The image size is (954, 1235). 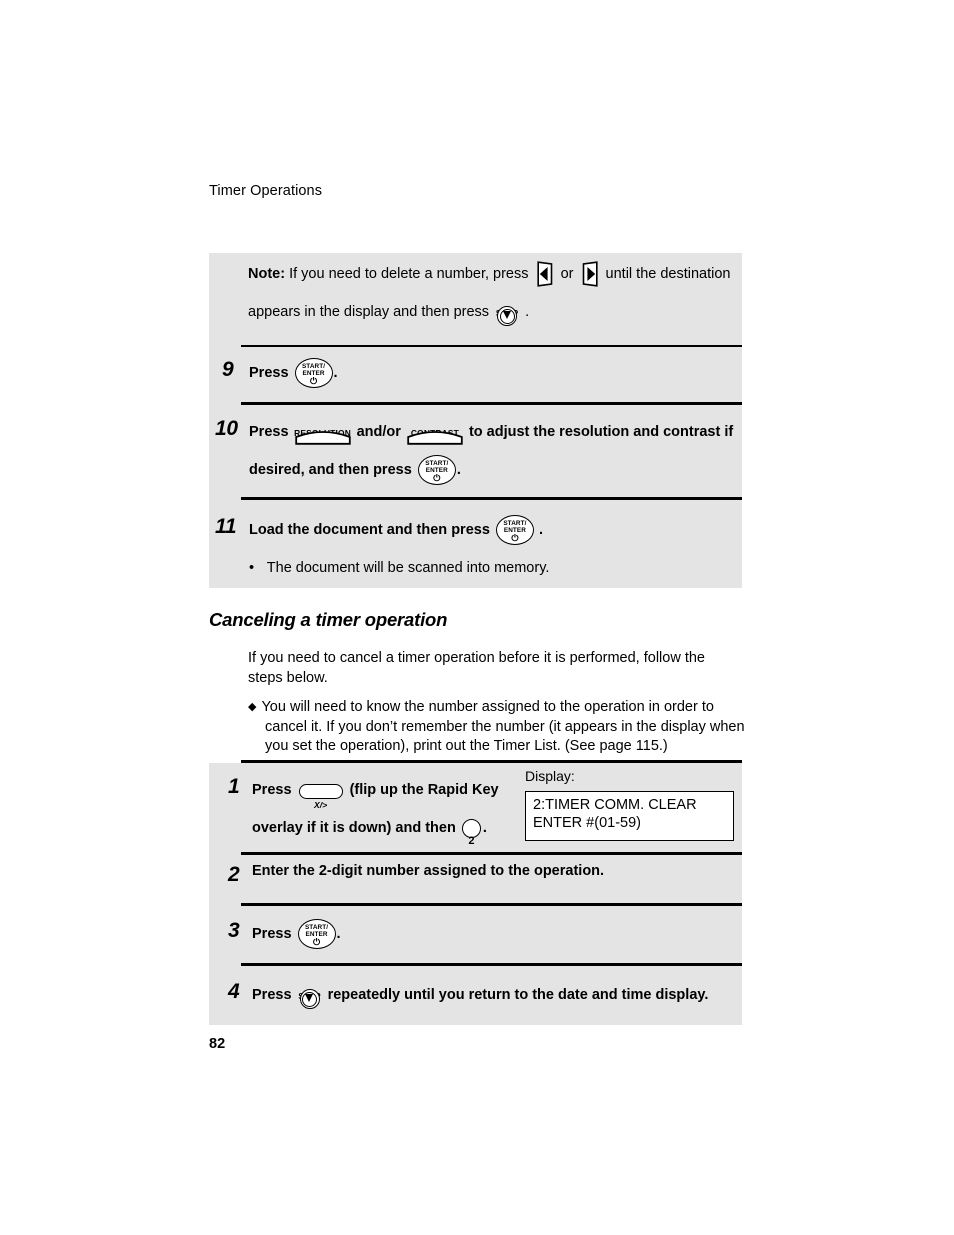 I want to click on step-number-3: 3, so click(x=234, y=930).